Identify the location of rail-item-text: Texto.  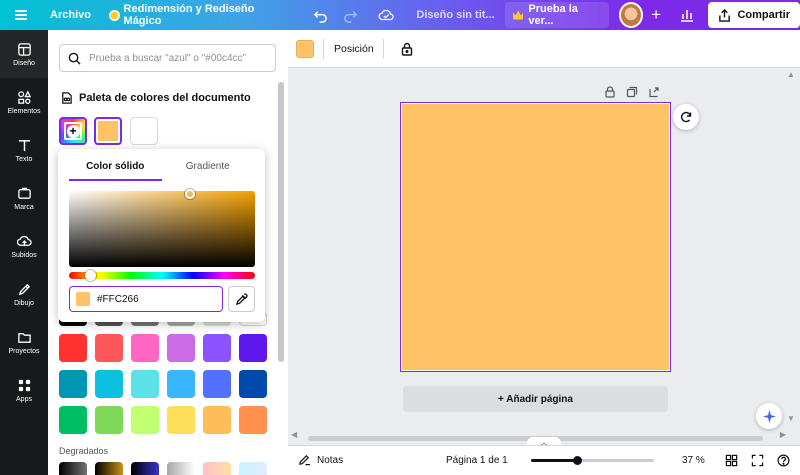
(24, 150).